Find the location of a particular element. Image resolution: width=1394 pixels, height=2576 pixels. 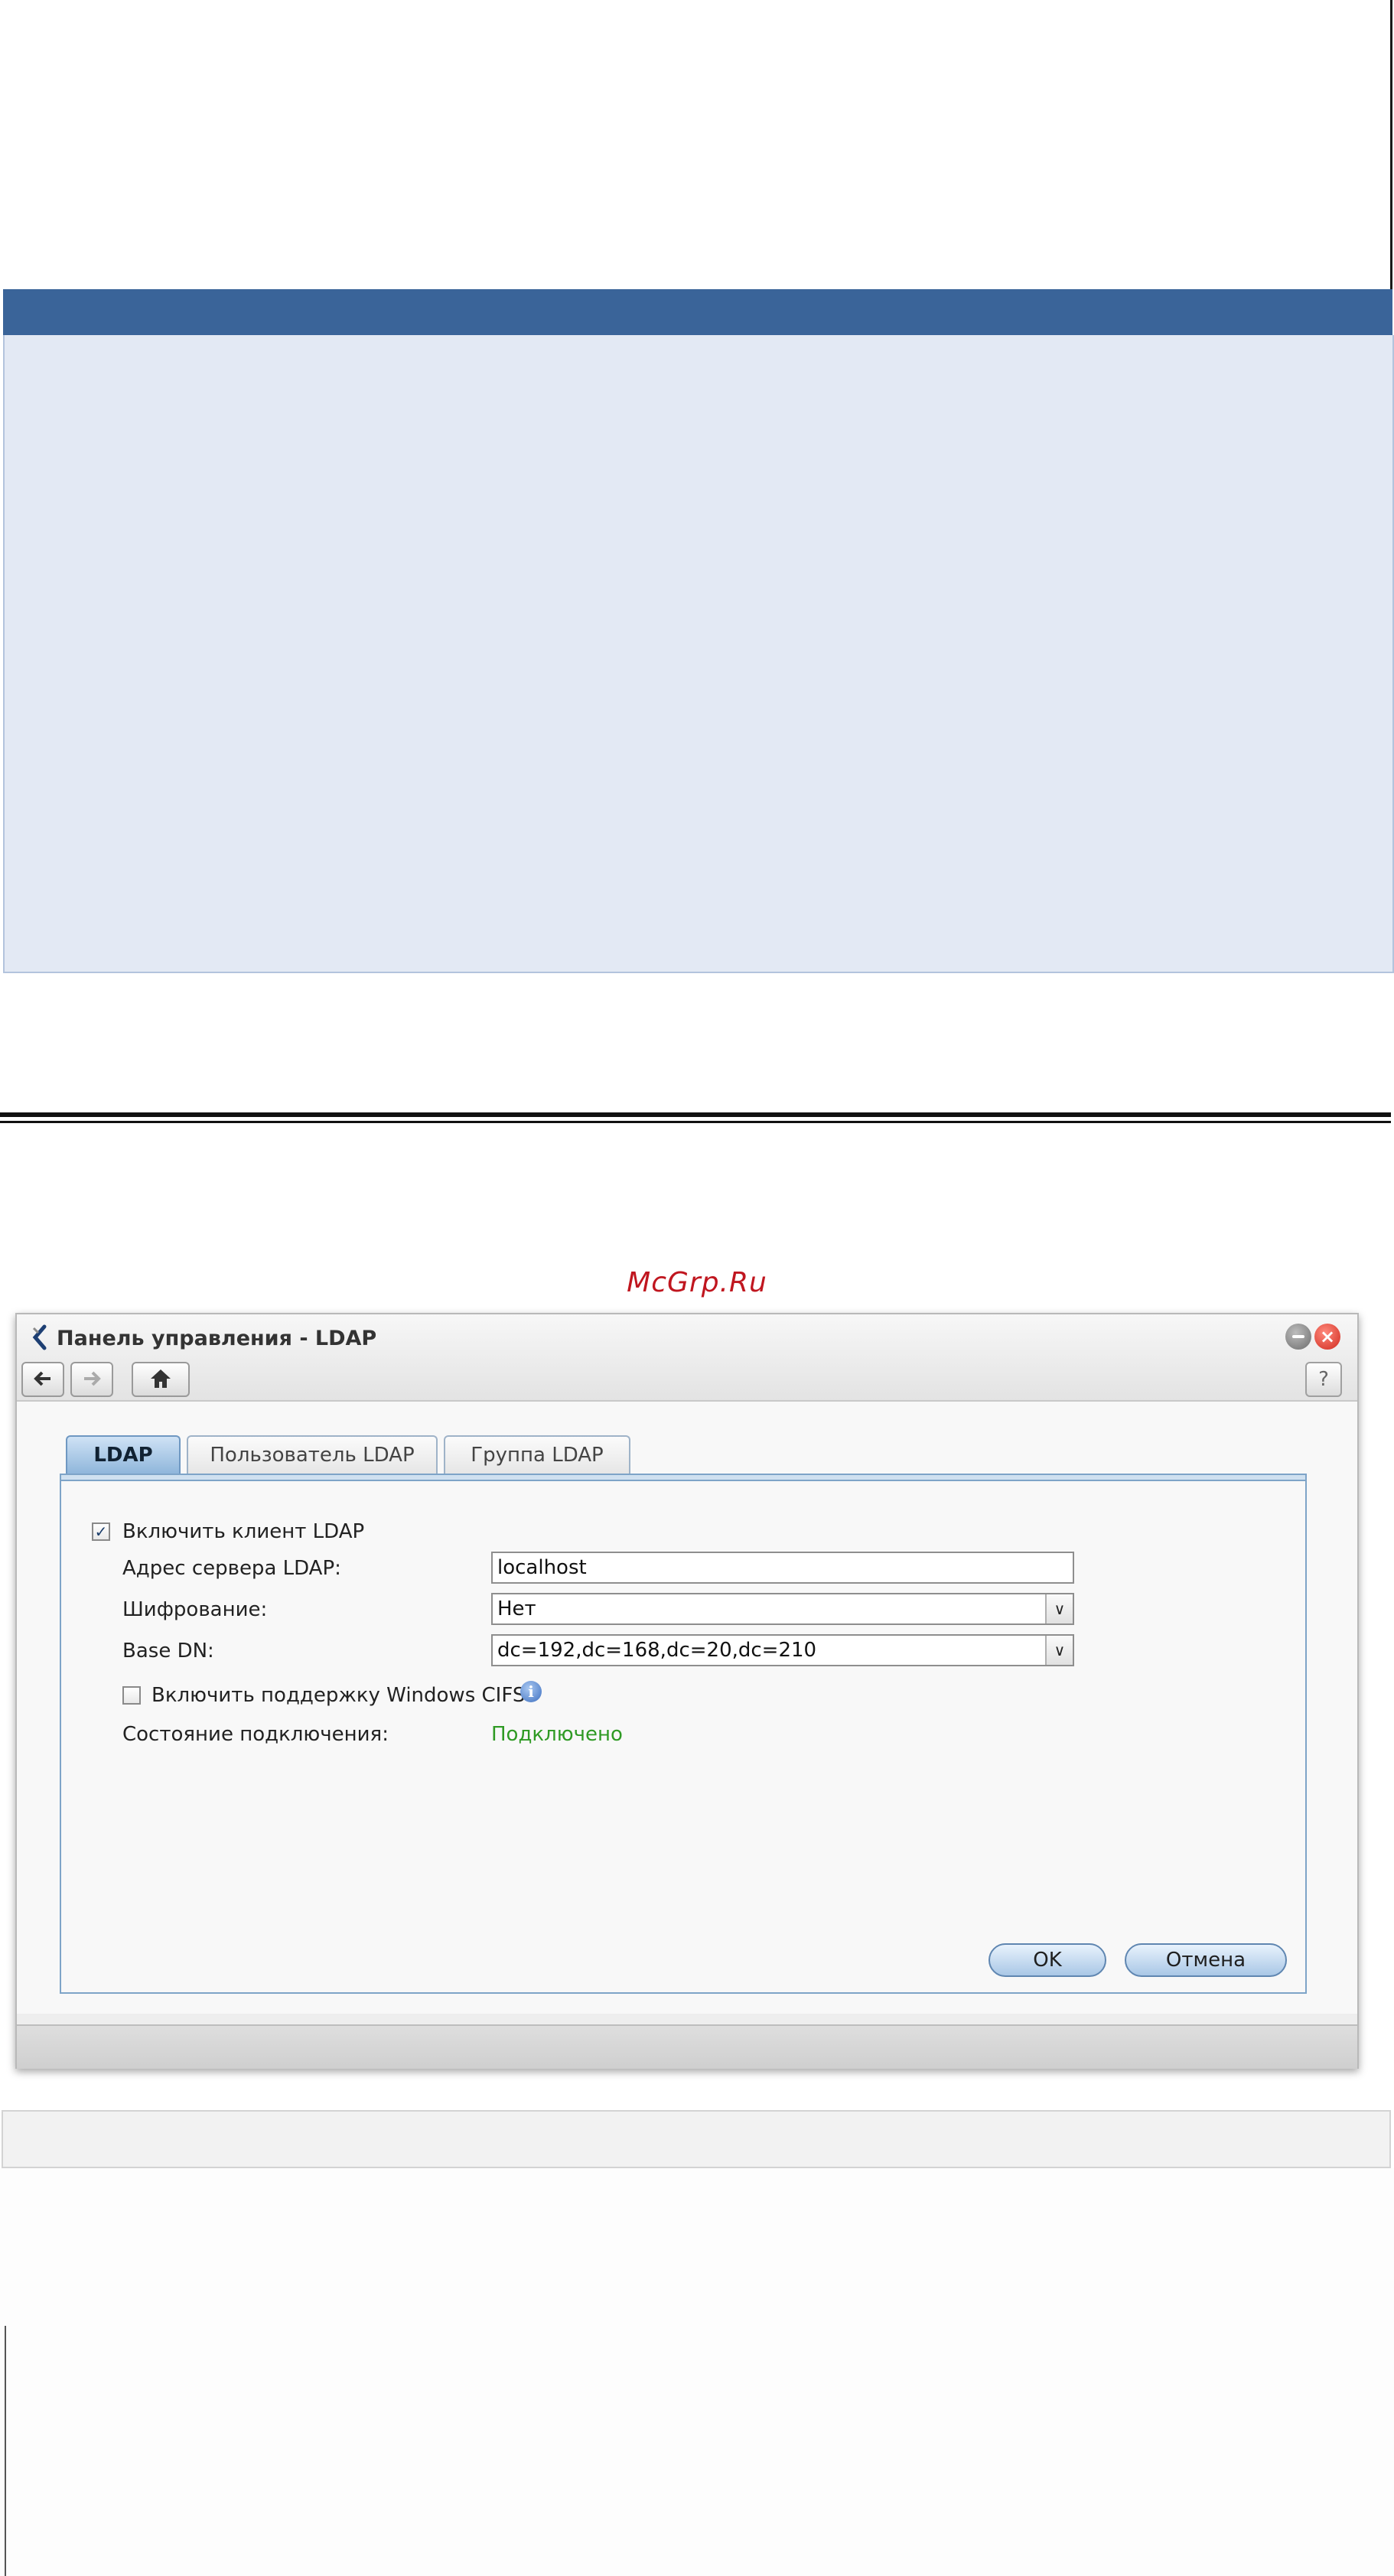

encryption-label: Шифрование: is located at coordinates (195, 1610).